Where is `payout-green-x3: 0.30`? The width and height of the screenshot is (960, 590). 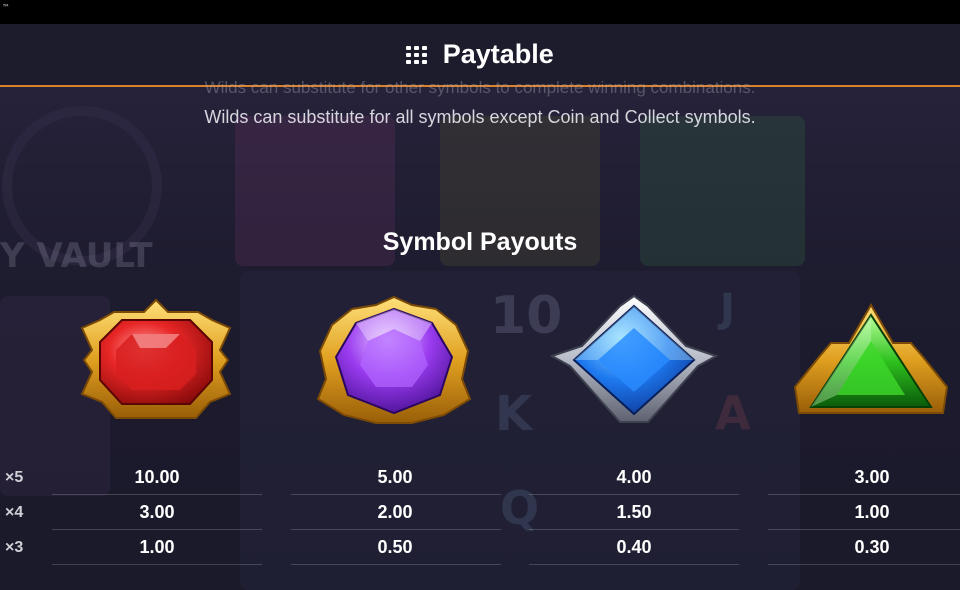 payout-green-x3: 0.30 is located at coordinates (872, 547).